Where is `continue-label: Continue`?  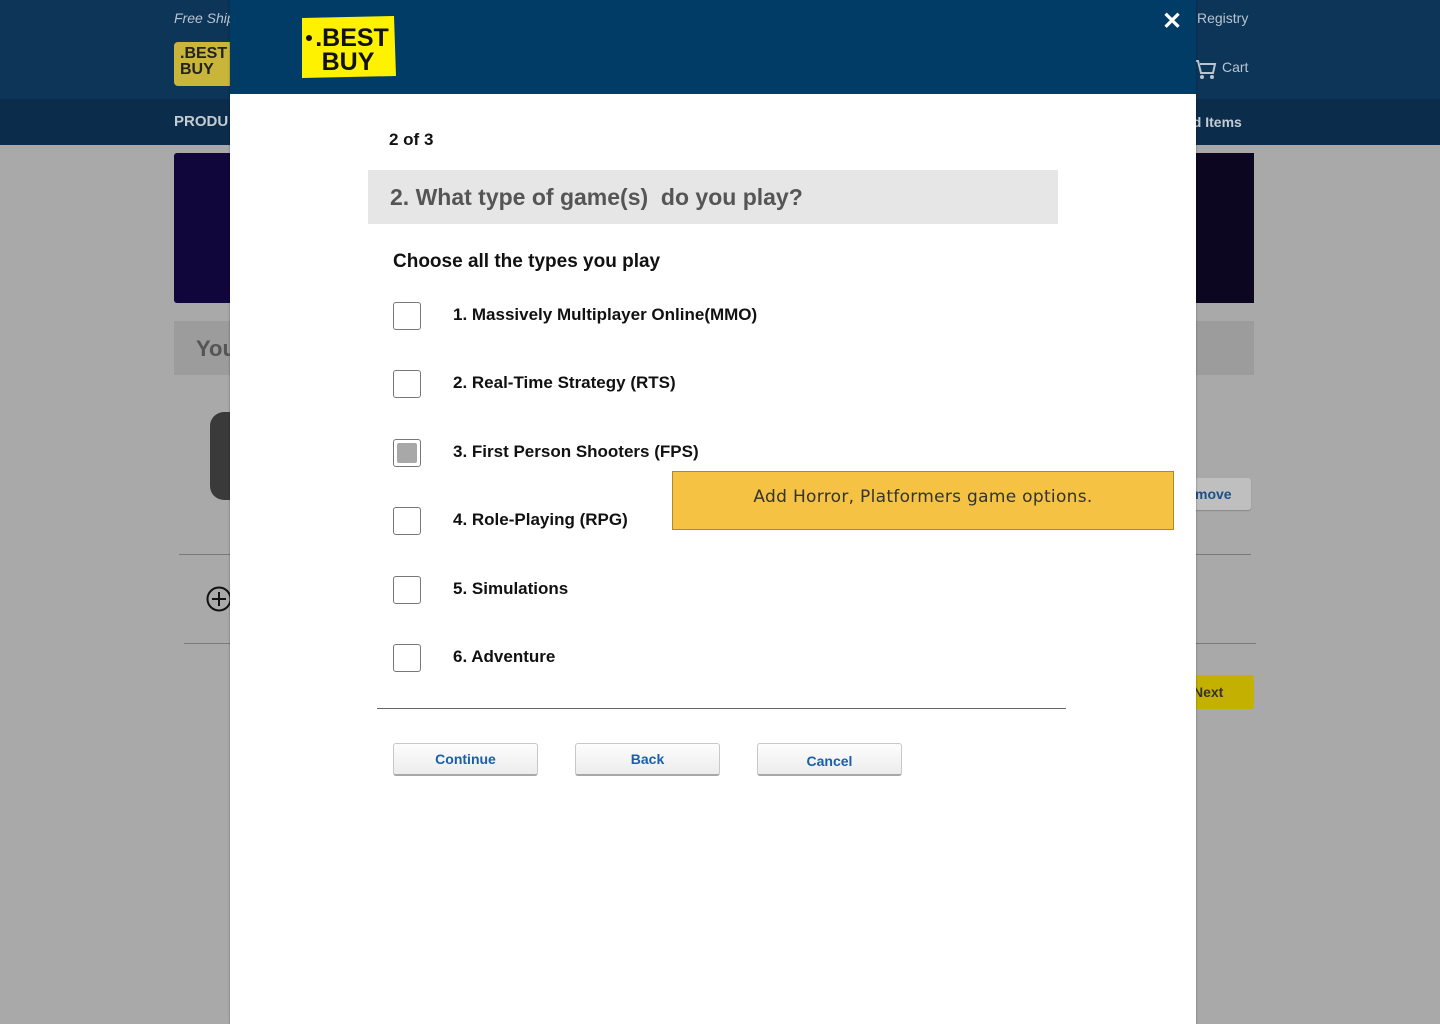
continue-label: Continue is located at coordinates (465, 759).